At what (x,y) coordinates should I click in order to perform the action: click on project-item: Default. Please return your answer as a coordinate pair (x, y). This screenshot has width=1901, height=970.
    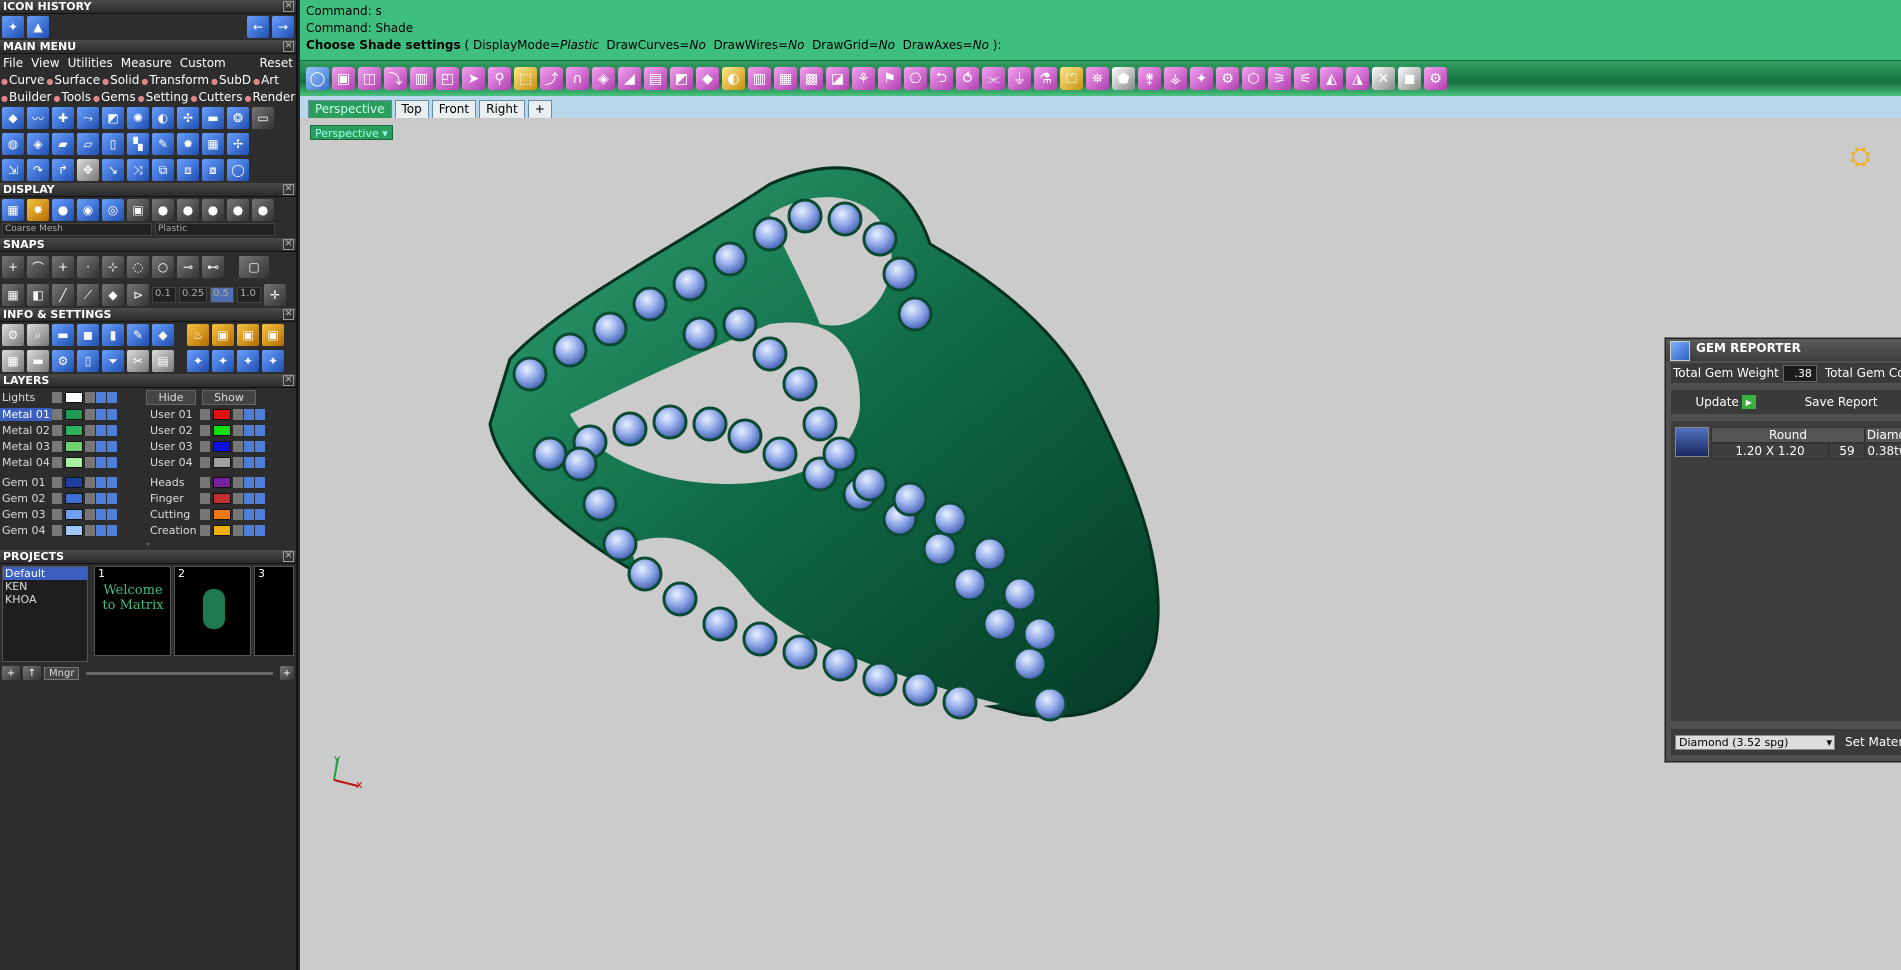
    Looking at the image, I should click on (45, 573).